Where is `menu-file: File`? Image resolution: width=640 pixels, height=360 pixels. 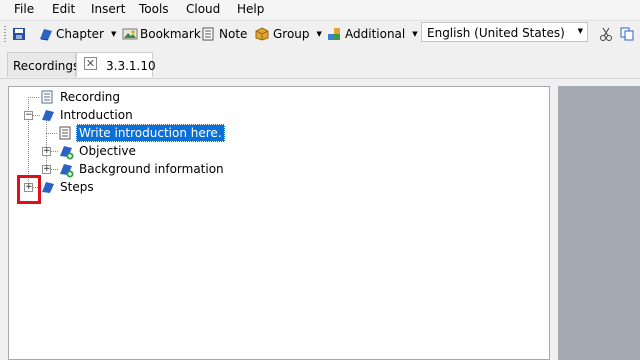
menu-file: File is located at coordinates (24, 9).